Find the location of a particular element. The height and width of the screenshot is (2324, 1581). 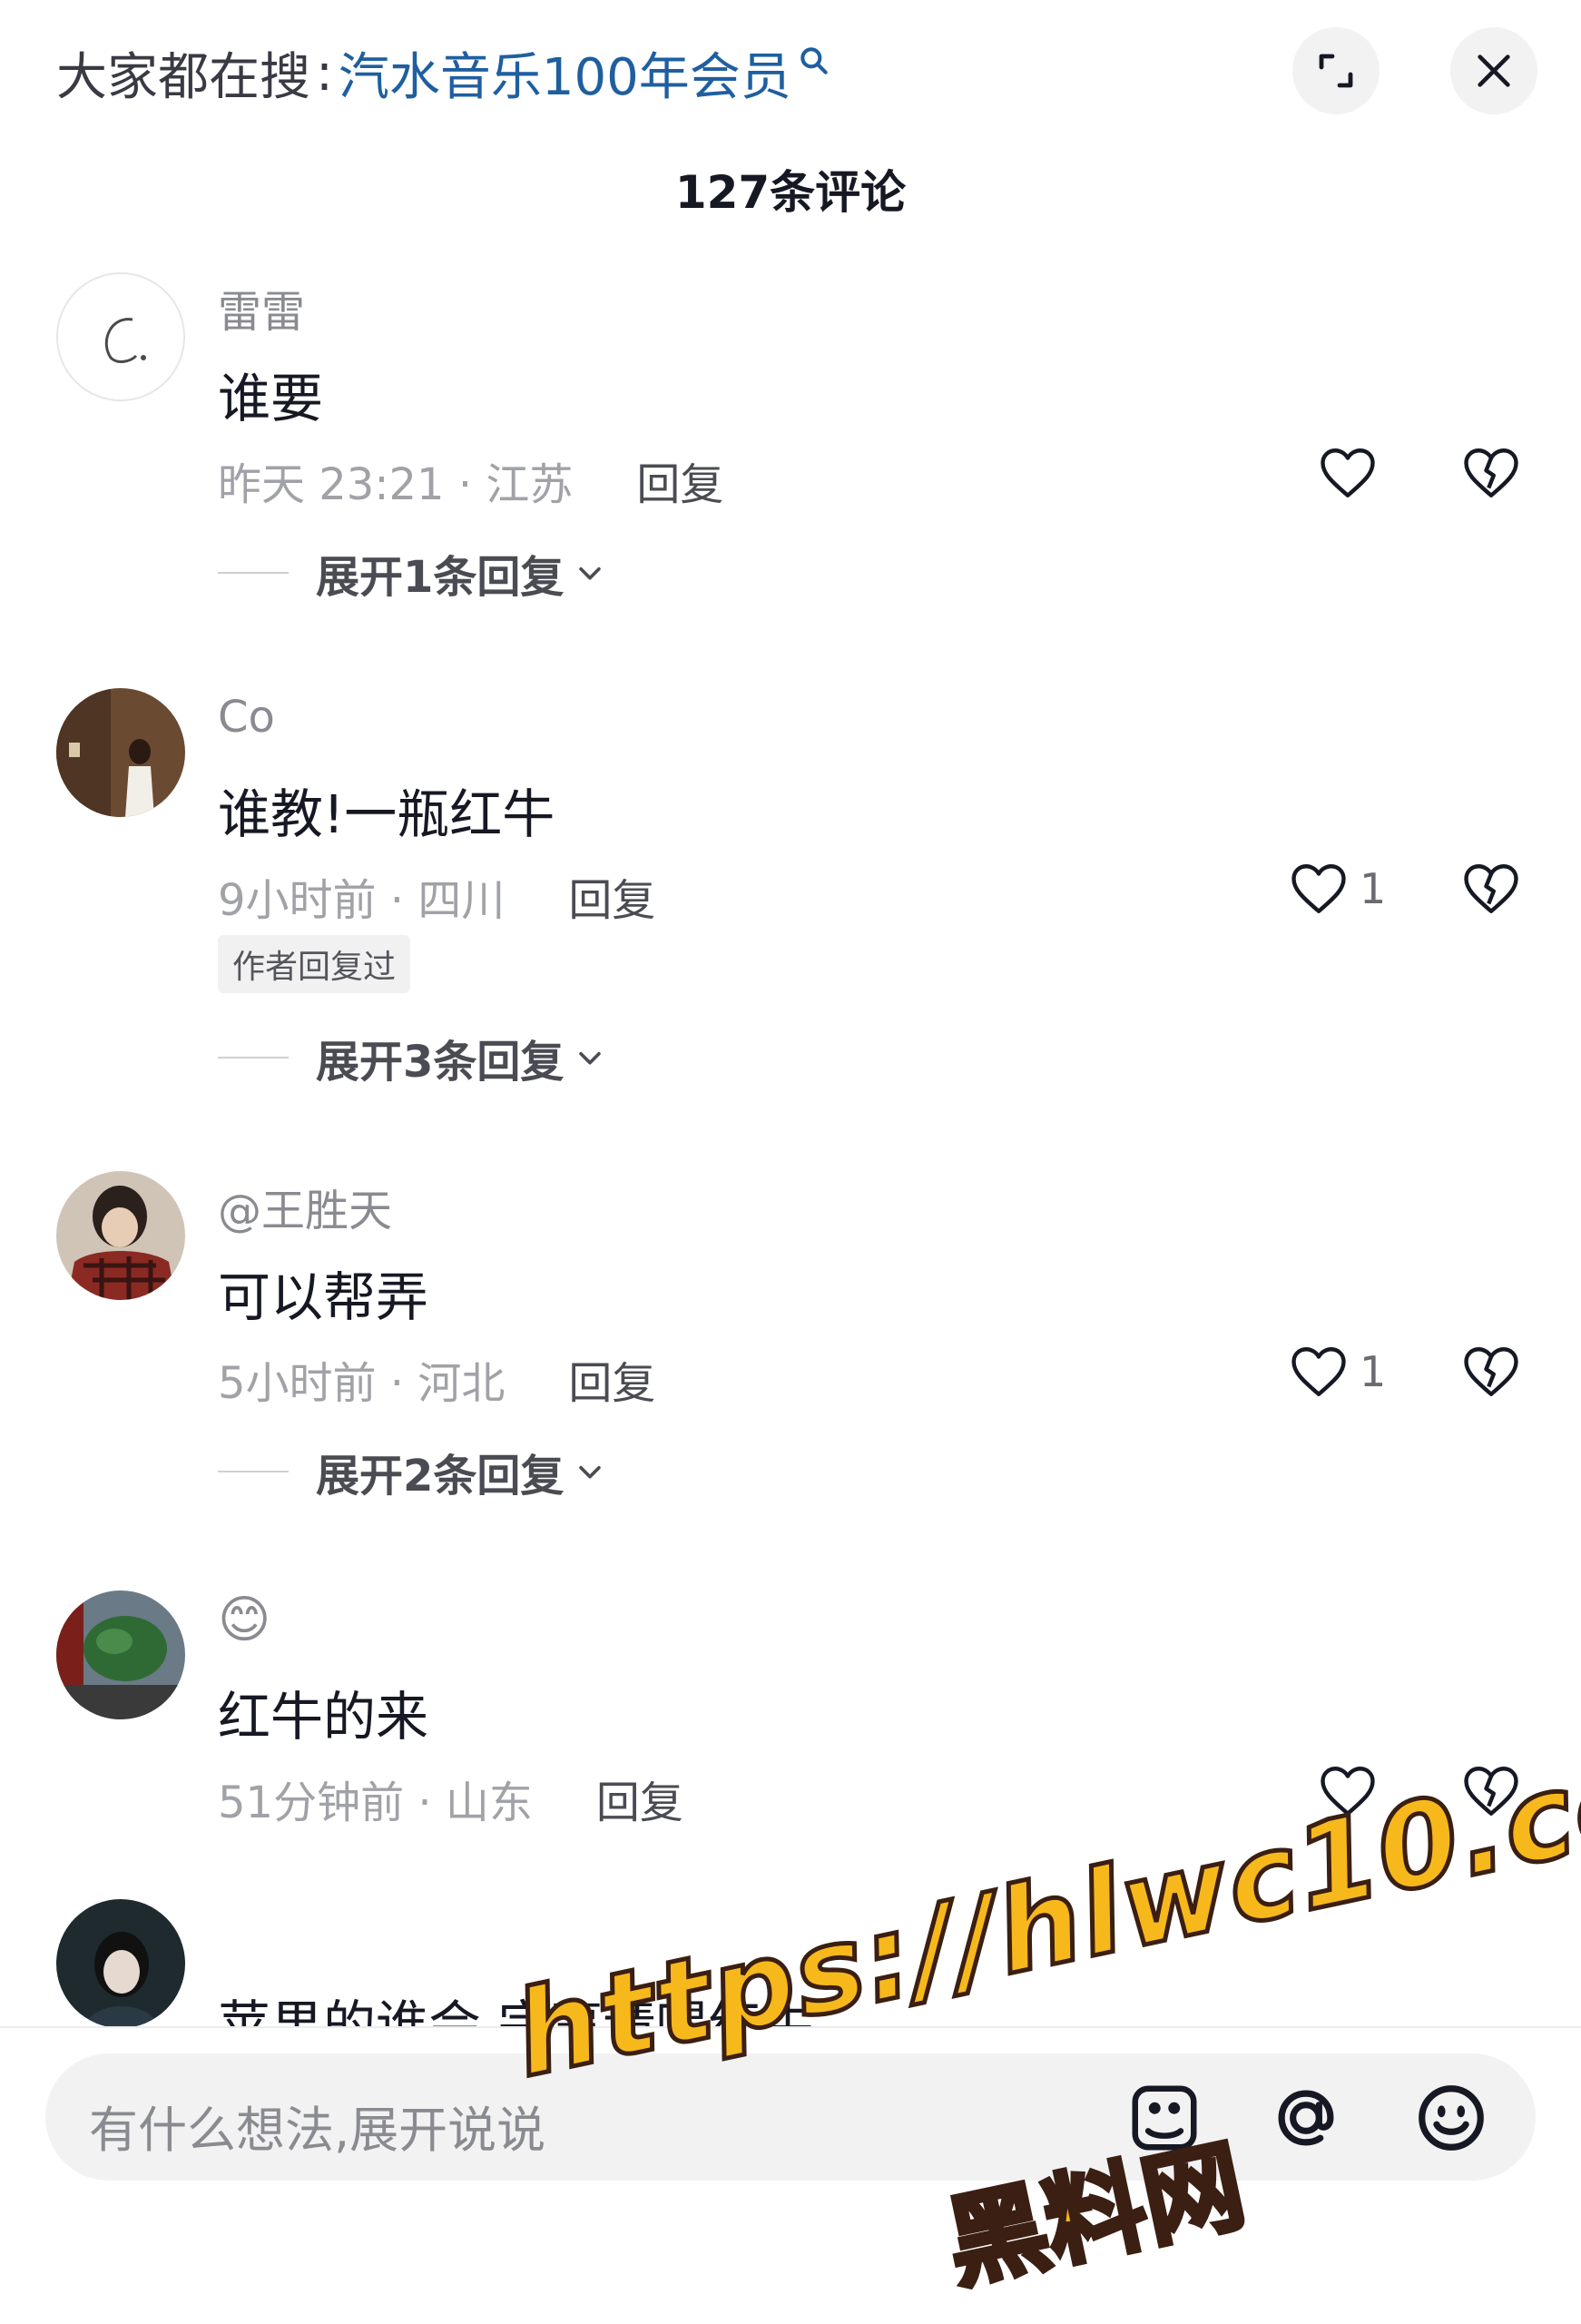

author-replied-badge: 作者回复过 is located at coordinates (314, 964).